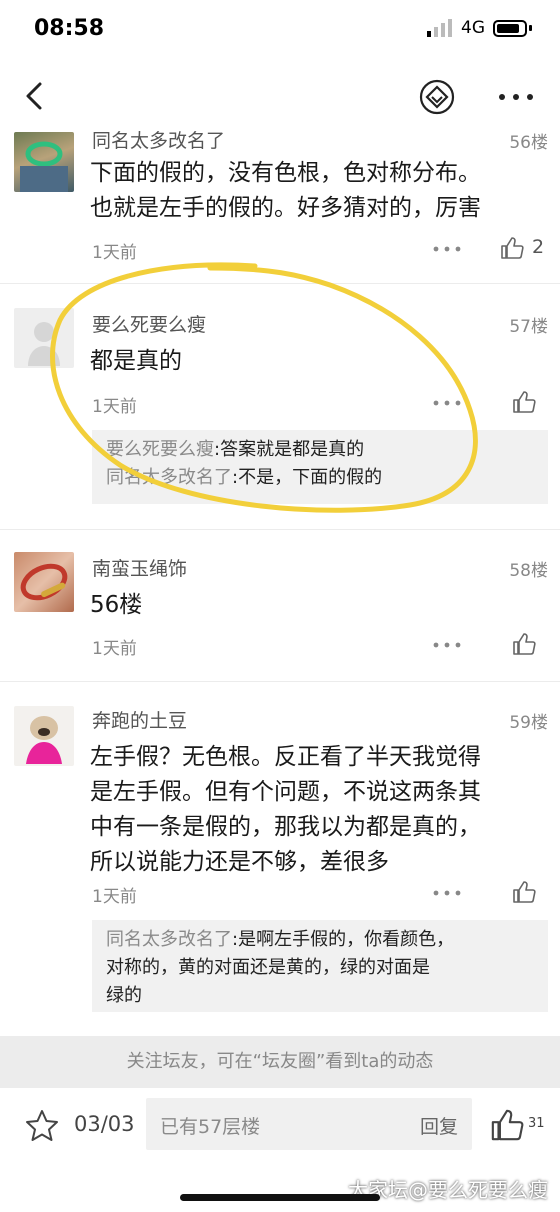 This screenshot has width=560, height=1212. Describe the element at coordinates (285, 757) in the screenshot. I see `content-line: 左手假？无色根。反正看了半天我觉得` at that location.